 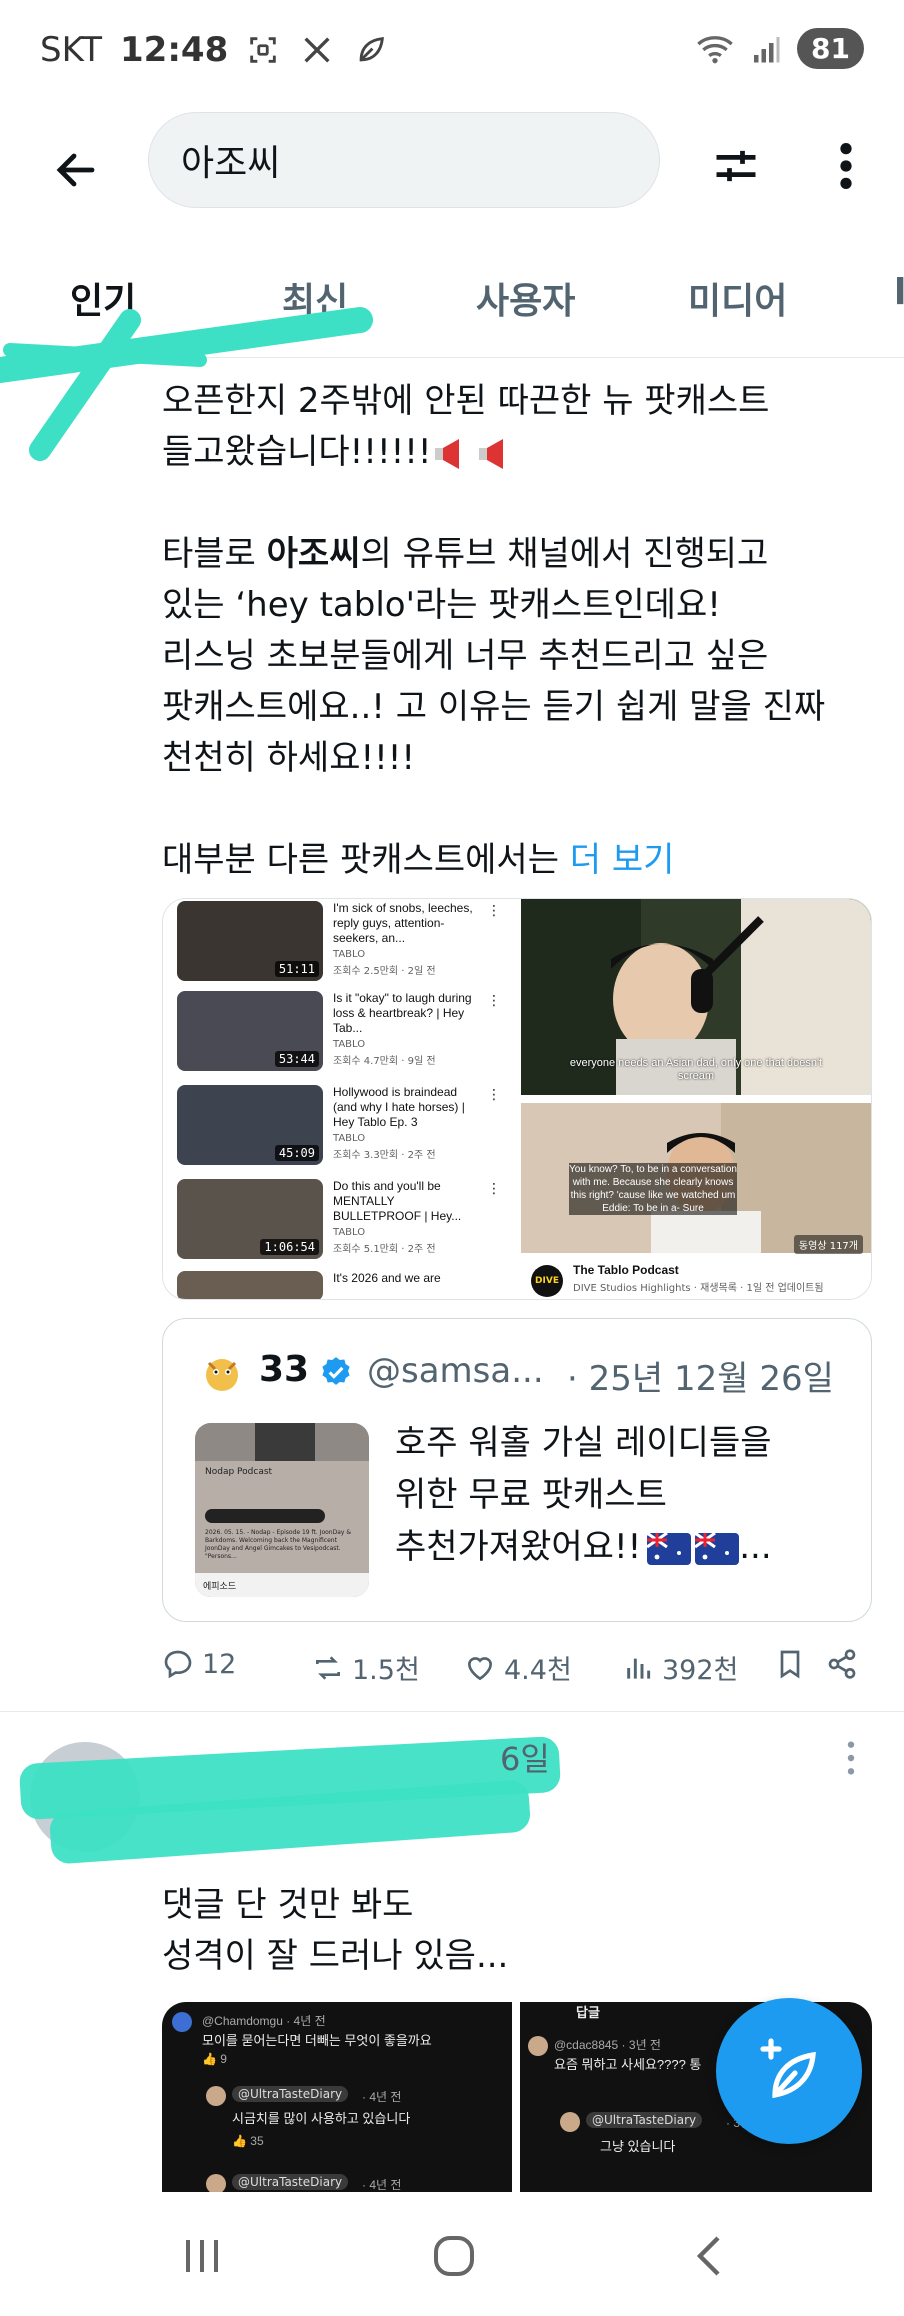 I want to click on home-button, so click(x=454, y=2256).